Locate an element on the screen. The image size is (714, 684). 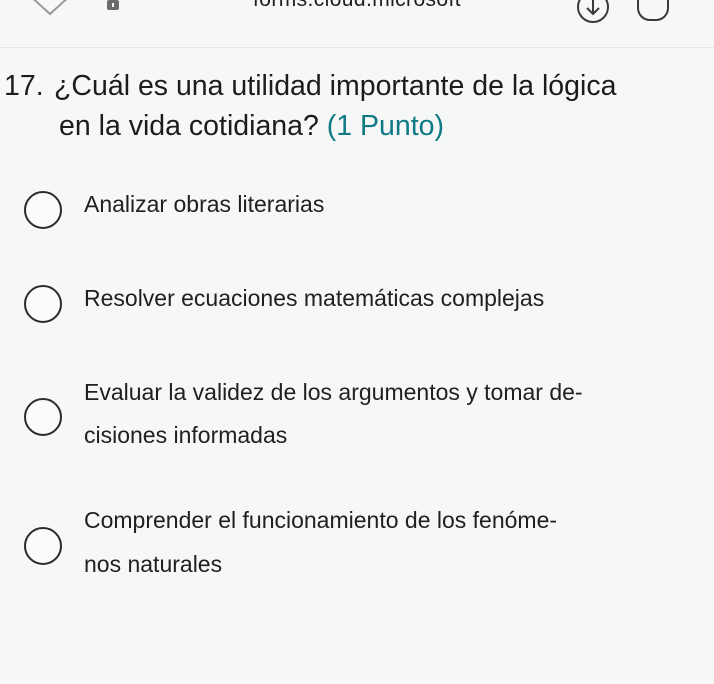
question-points: (1 Punto) is located at coordinates (385, 126).